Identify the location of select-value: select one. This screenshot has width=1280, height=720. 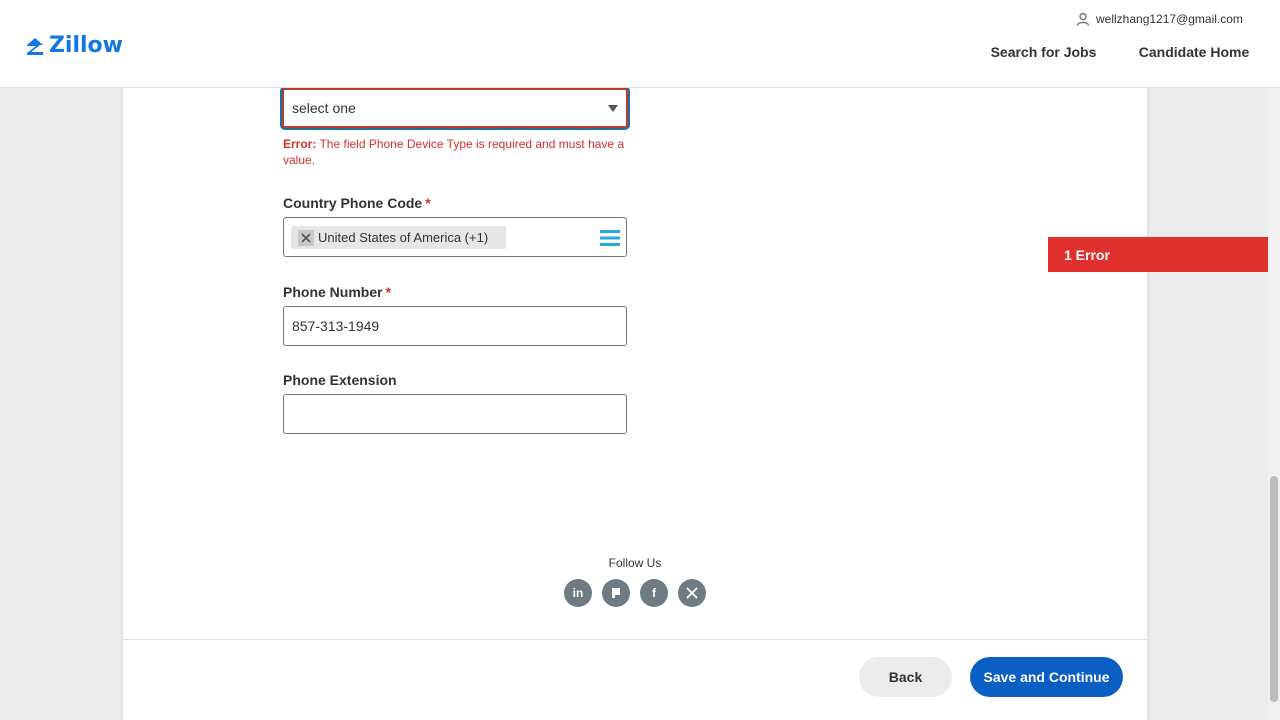
(324, 108).